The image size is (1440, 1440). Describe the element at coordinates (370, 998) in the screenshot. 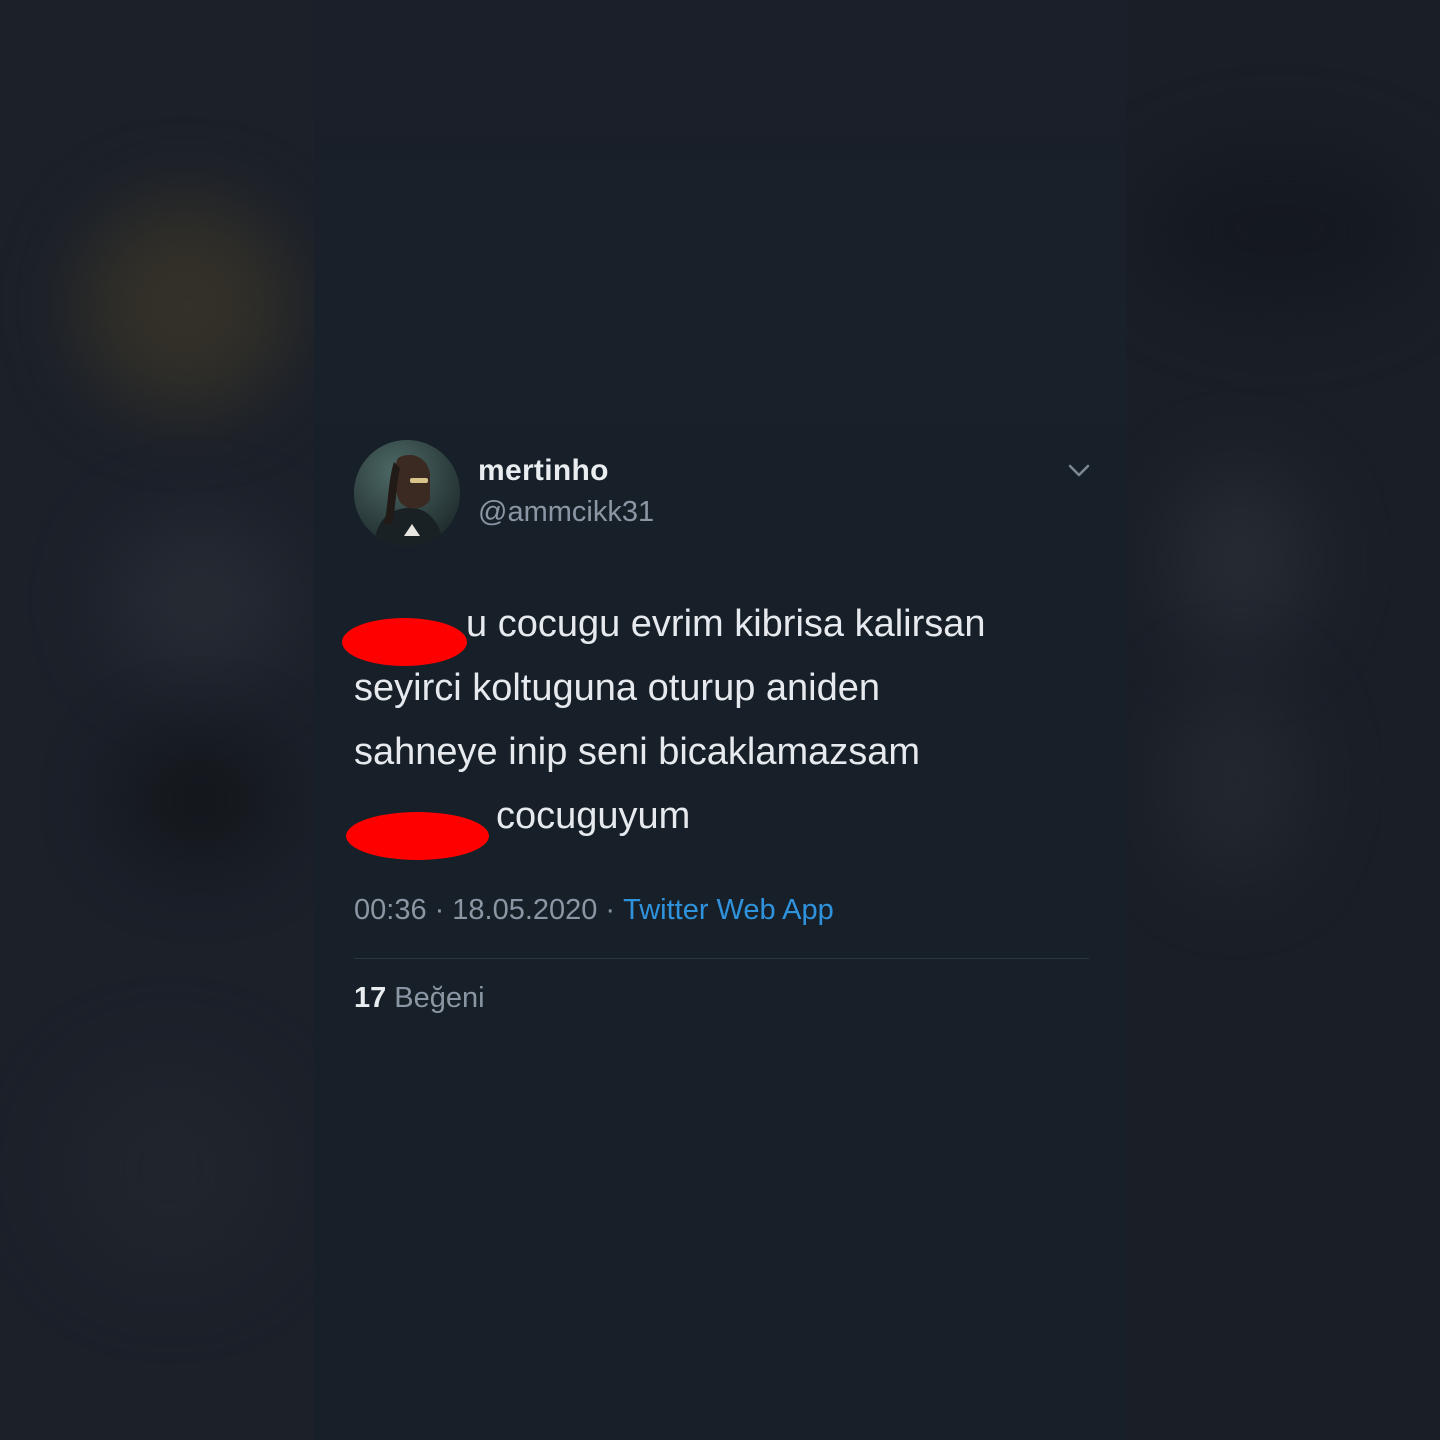

I see `likes-count: 17` at that location.